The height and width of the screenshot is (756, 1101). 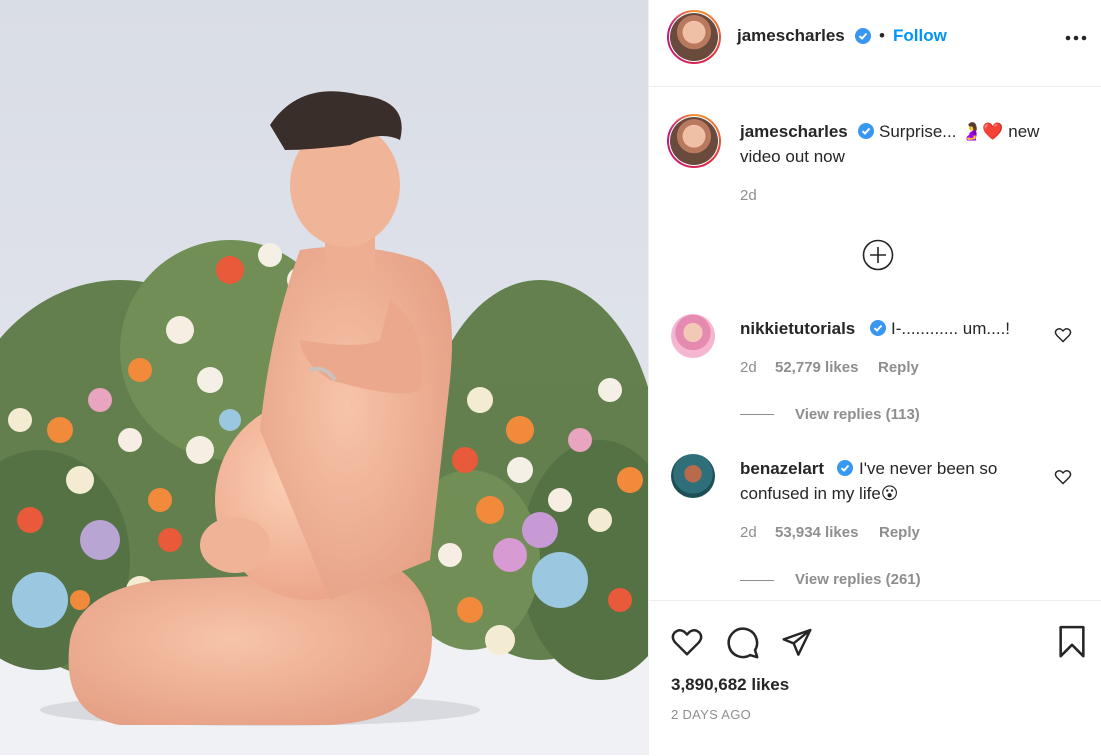 I want to click on share-icon, so click(x=797, y=642).